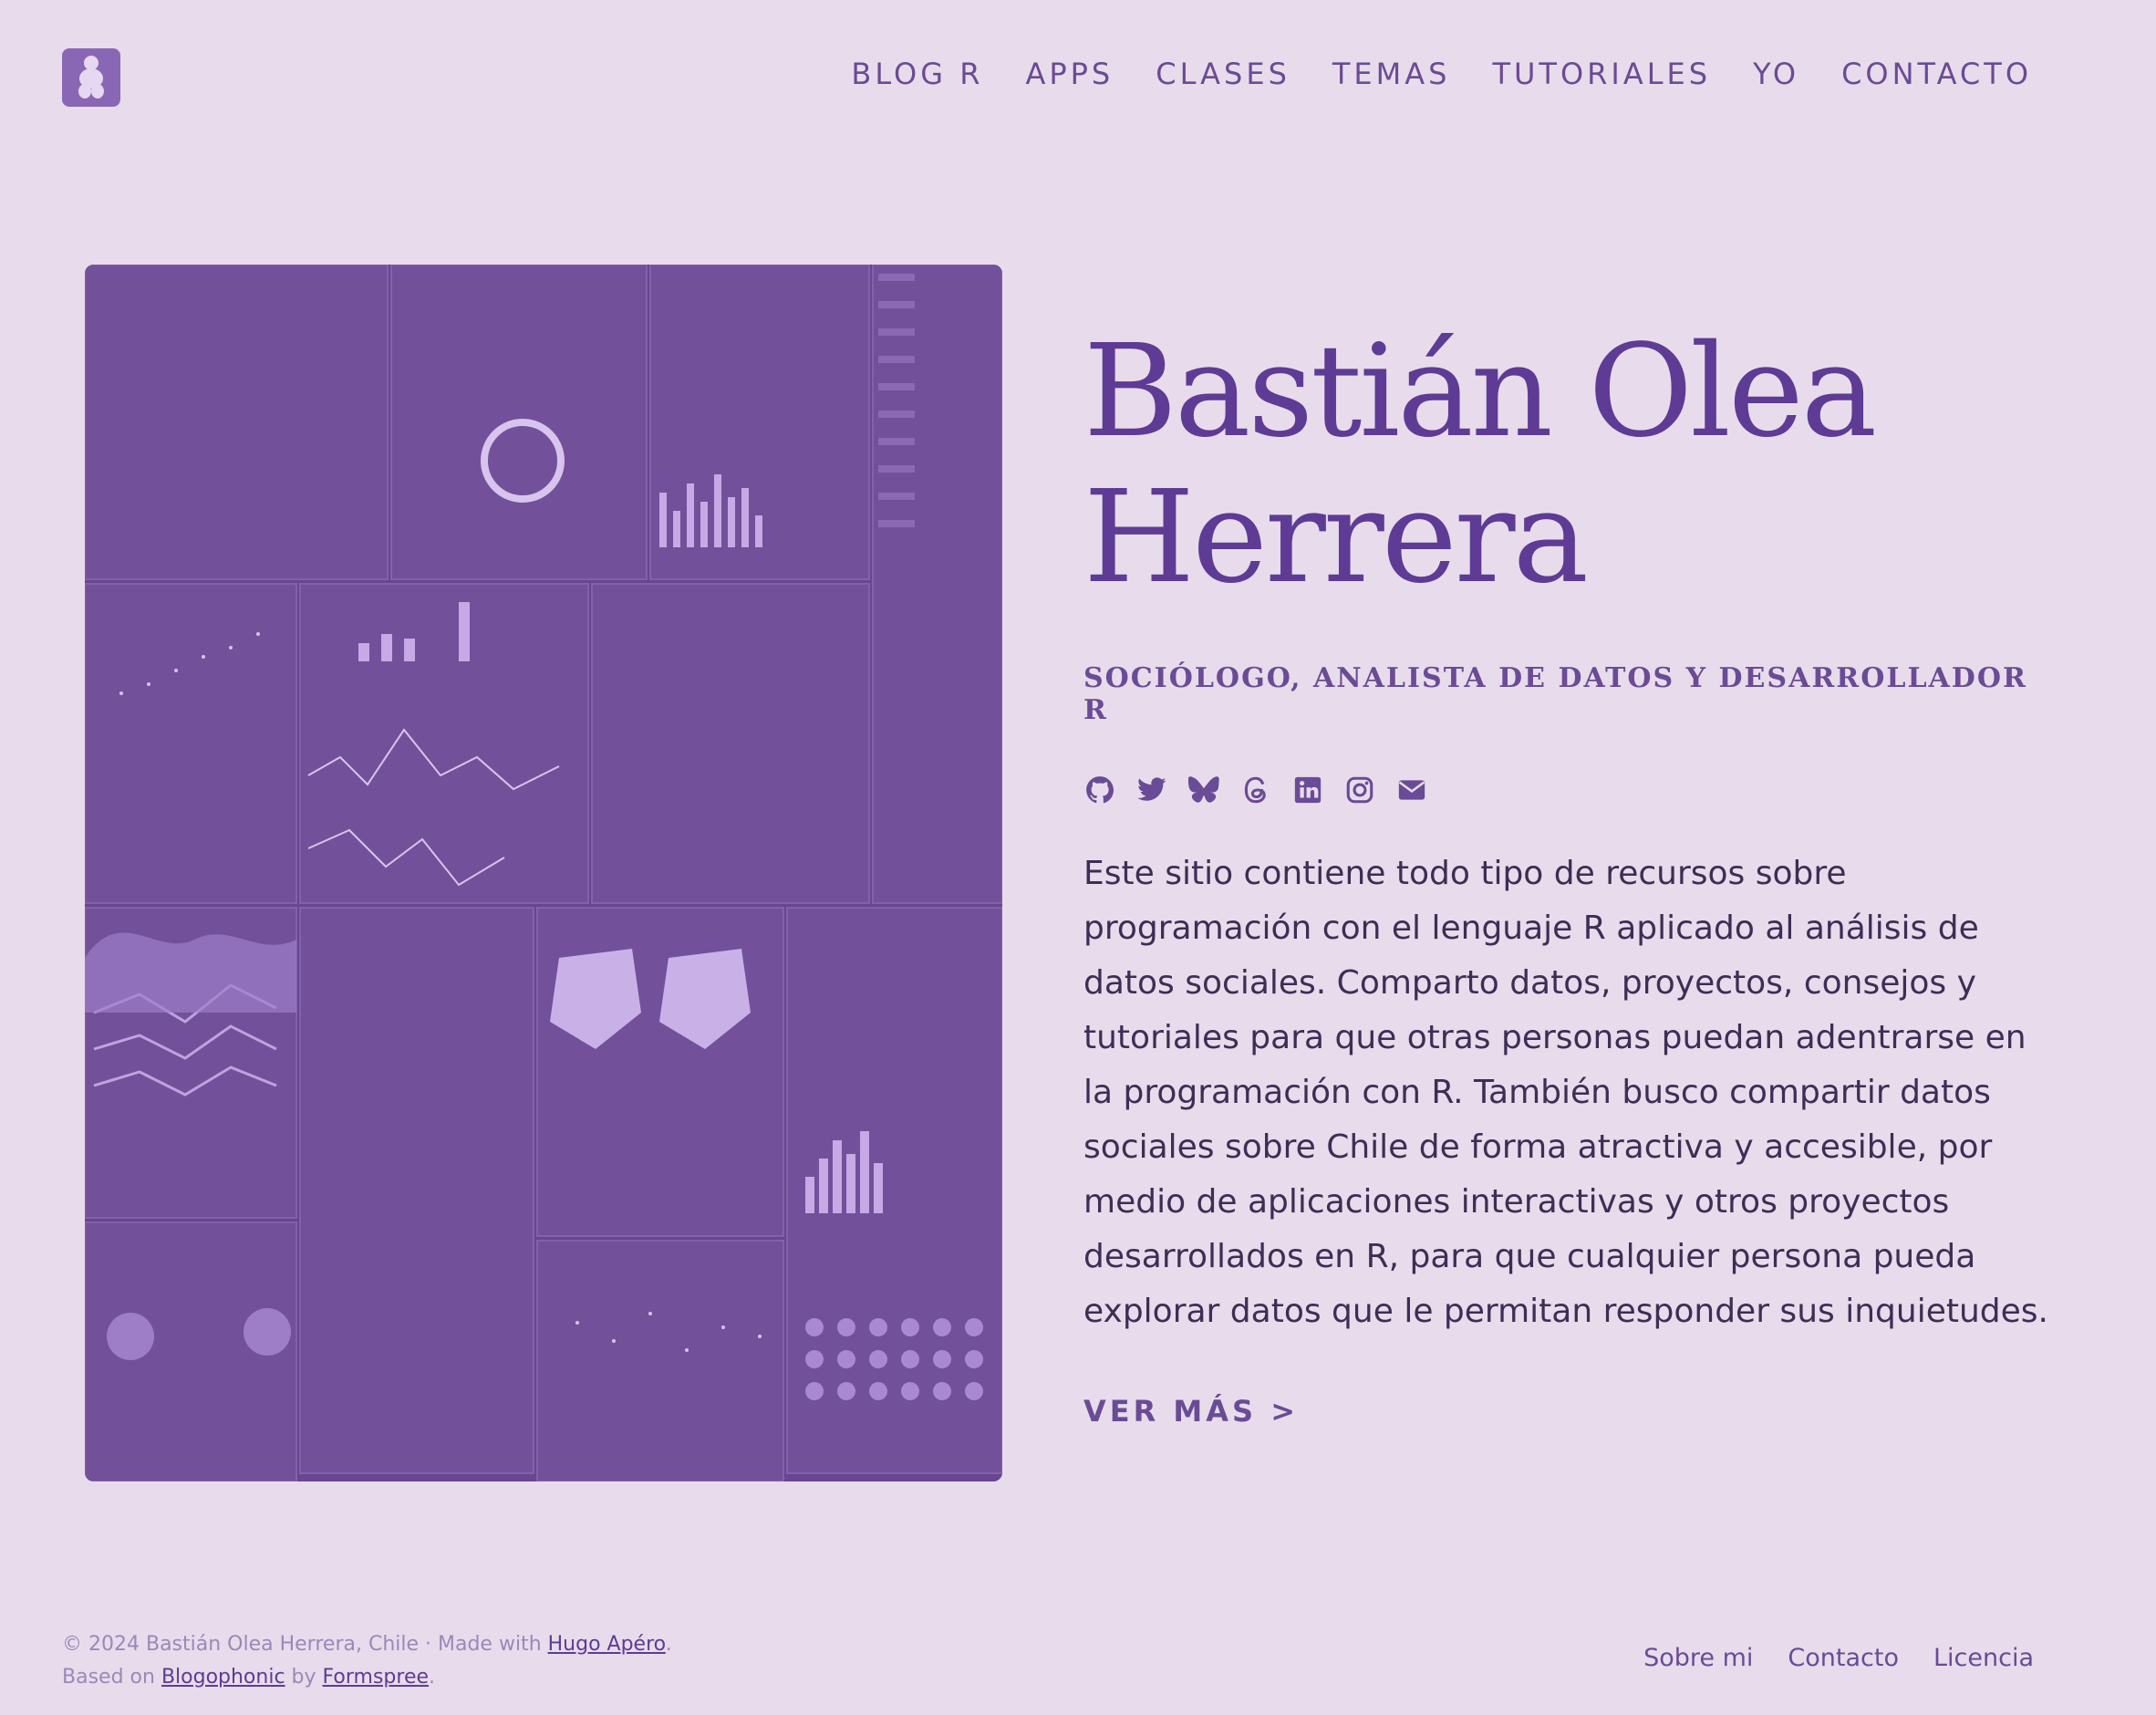 This screenshot has height=1715, width=2156. Describe the element at coordinates (1069, 74) in the screenshot. I see `nav-apps: APPS` at that location.